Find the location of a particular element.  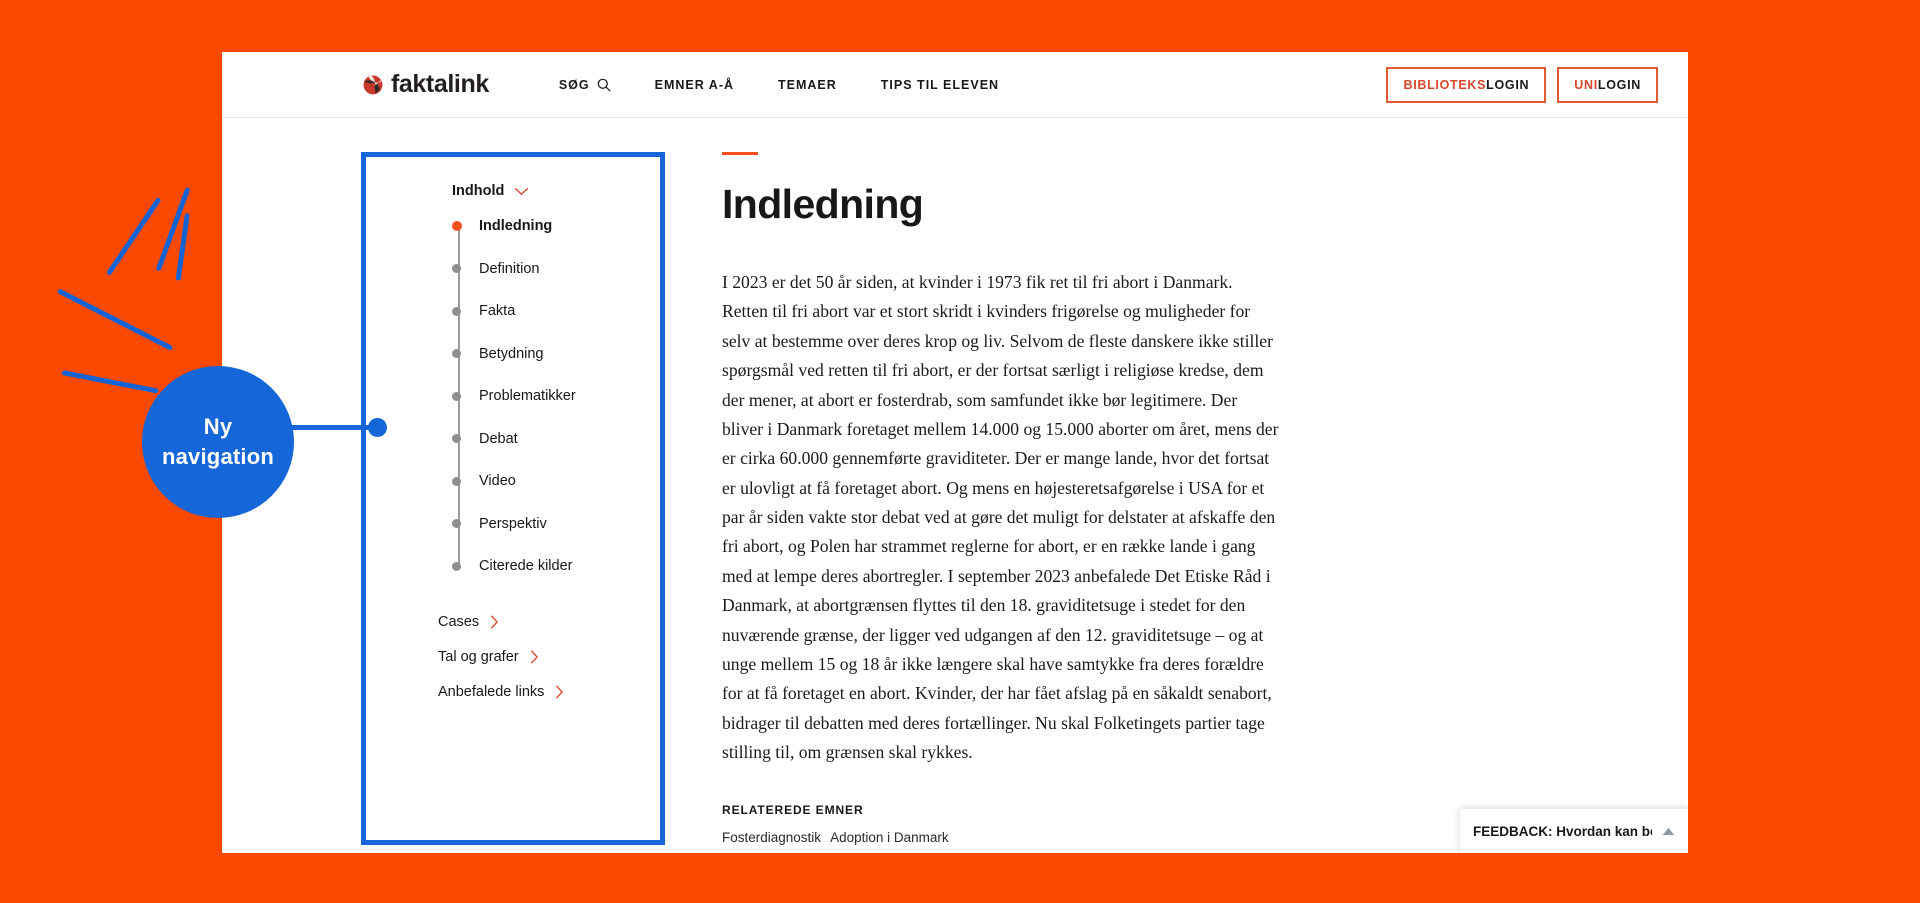

toc-extra-links: Cases Tal og grafer Anbefalede links is located at coordinates (513, 657).